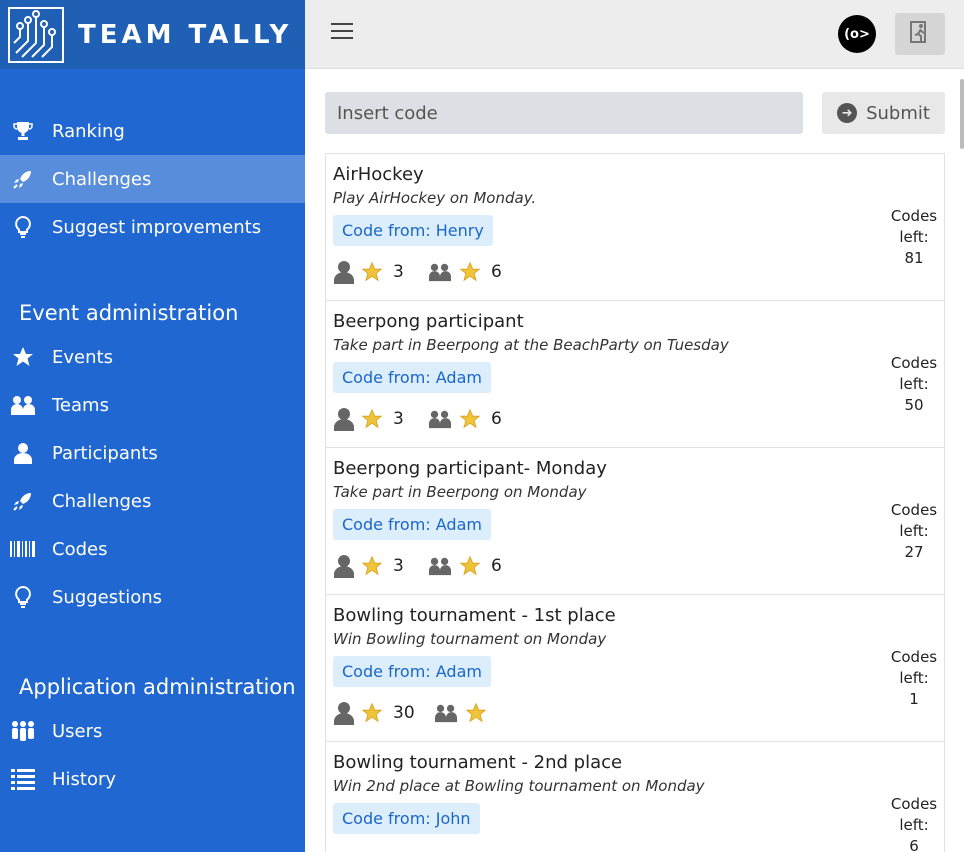 Image resolution: width=964 pixels, height=852 pixels. What do you see at coordinates (80, 549) in the screenshot?
I see `sidebar-item-label: Codes` at bounding box center [80, 549].